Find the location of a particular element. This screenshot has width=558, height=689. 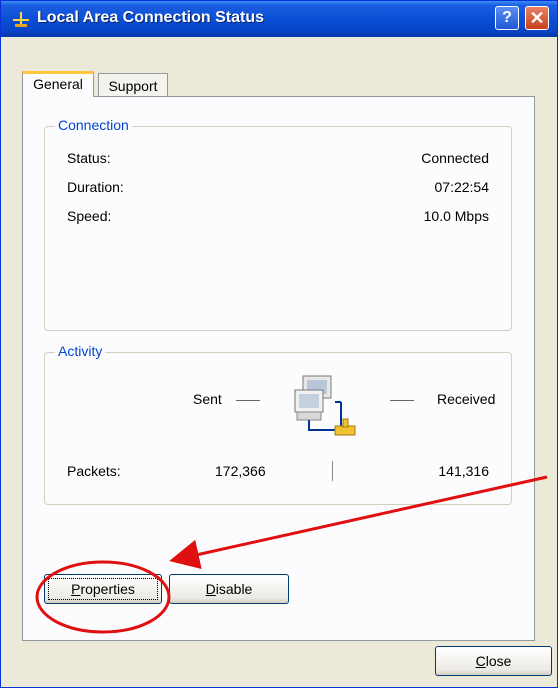

window-title: Local Area Connection Status is located at coordinates (150, 17).